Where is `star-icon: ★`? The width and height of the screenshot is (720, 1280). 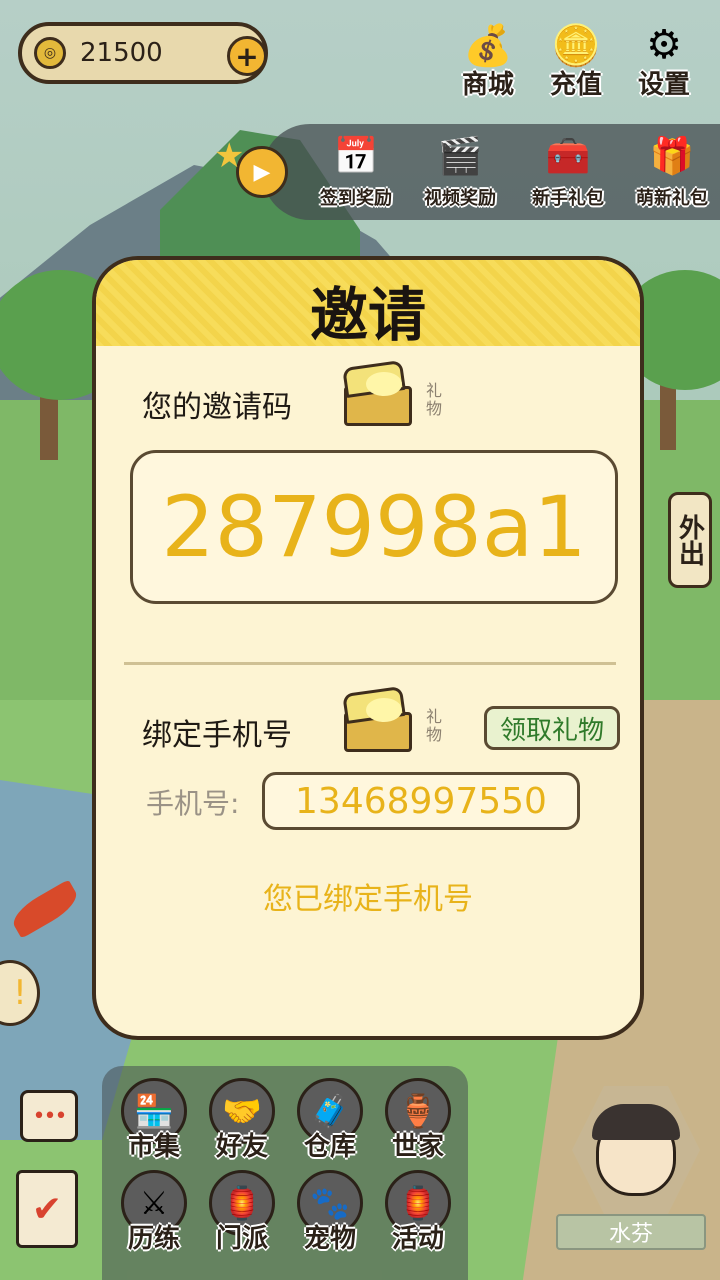 star-icon: ★ is located at coordinates (229, 156).